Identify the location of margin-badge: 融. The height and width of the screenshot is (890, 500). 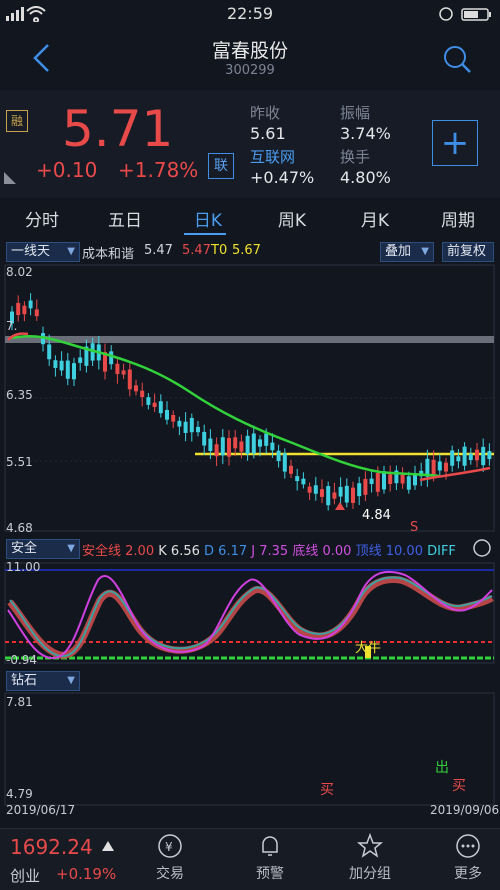
(17, 121).